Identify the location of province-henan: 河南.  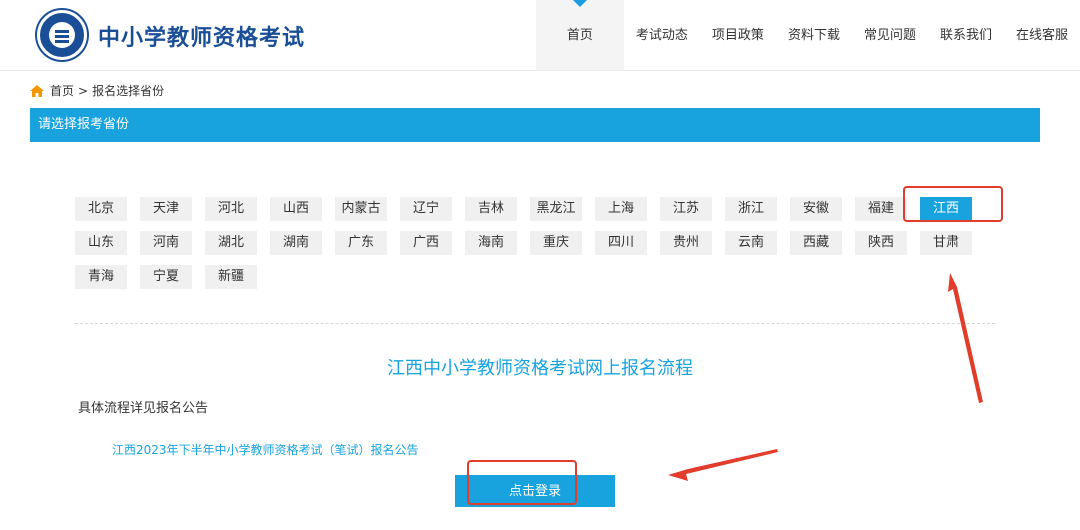
(166, 243).